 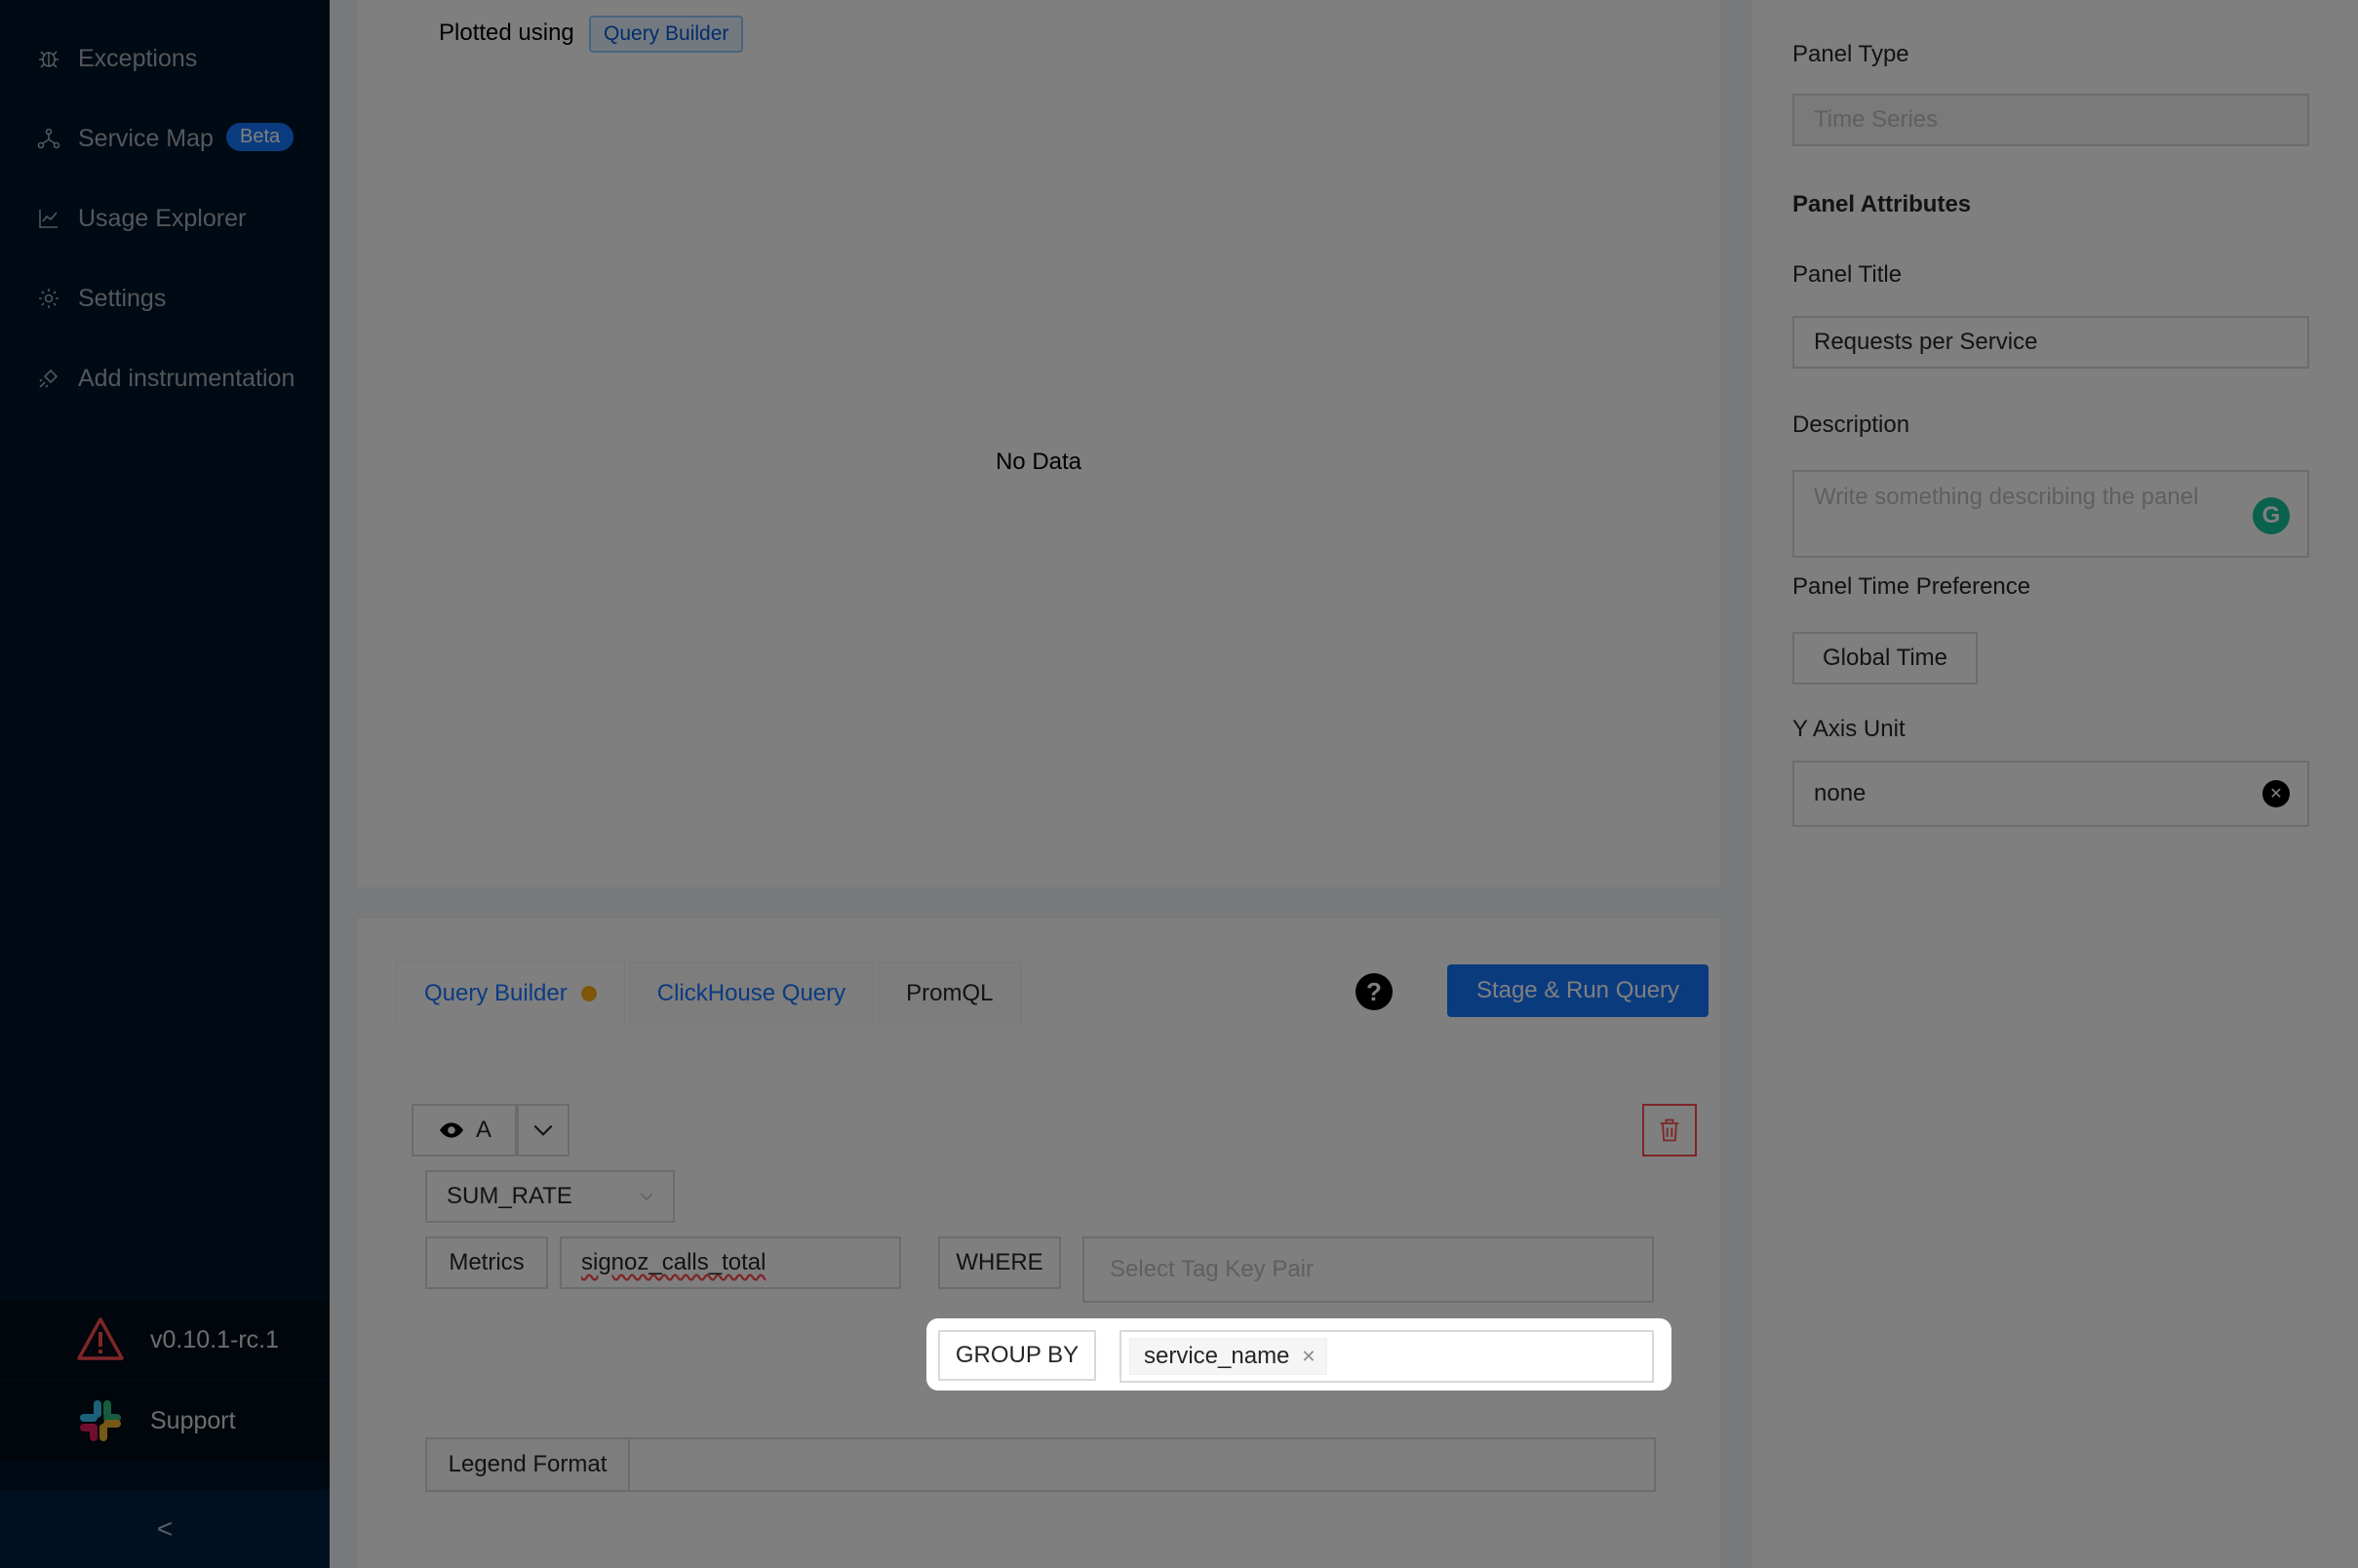 What do you see at coordinates (484, 1130) in the screenshot?
I see `query-name: A` at bounding box center [484, 1130].